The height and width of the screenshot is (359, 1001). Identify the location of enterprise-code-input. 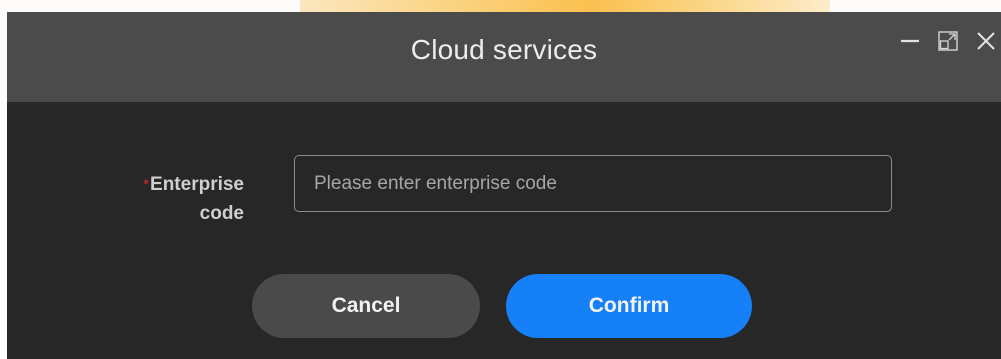
(593, 183).